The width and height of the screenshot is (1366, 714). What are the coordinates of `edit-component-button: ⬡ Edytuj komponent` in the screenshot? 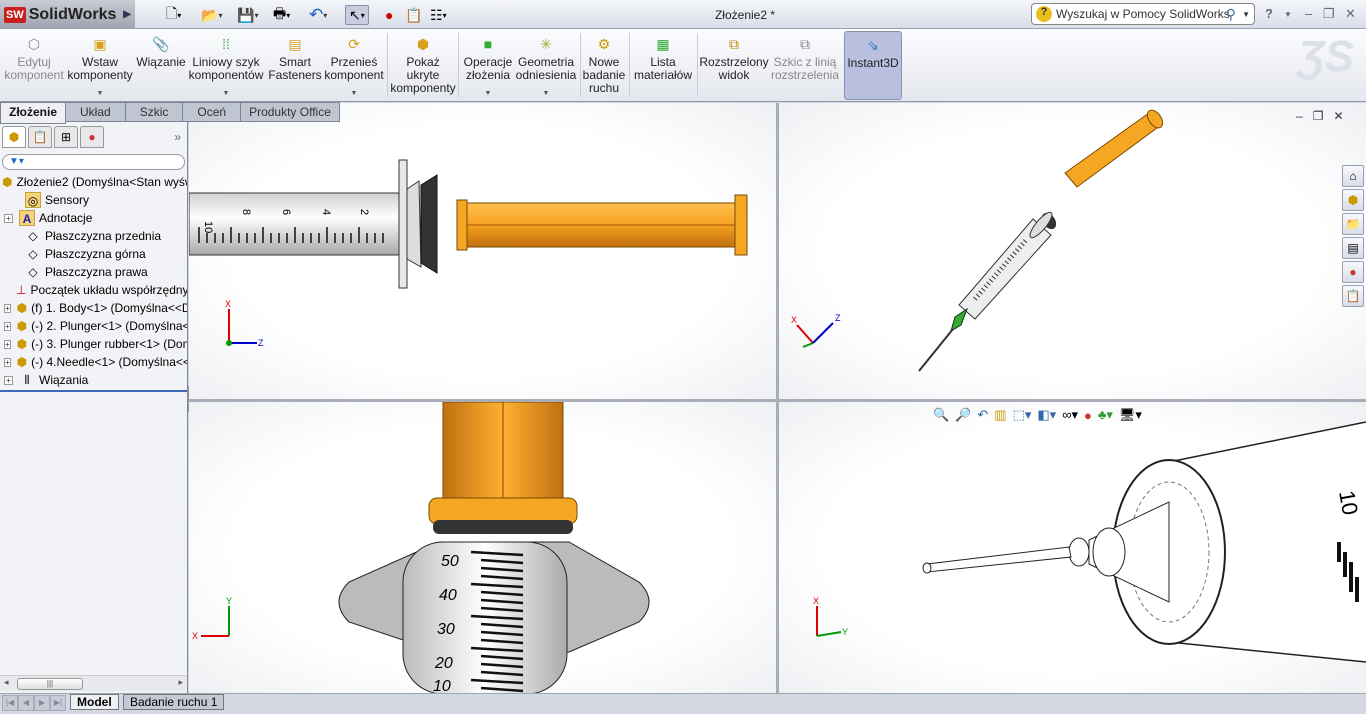 It's located at (34, 65).